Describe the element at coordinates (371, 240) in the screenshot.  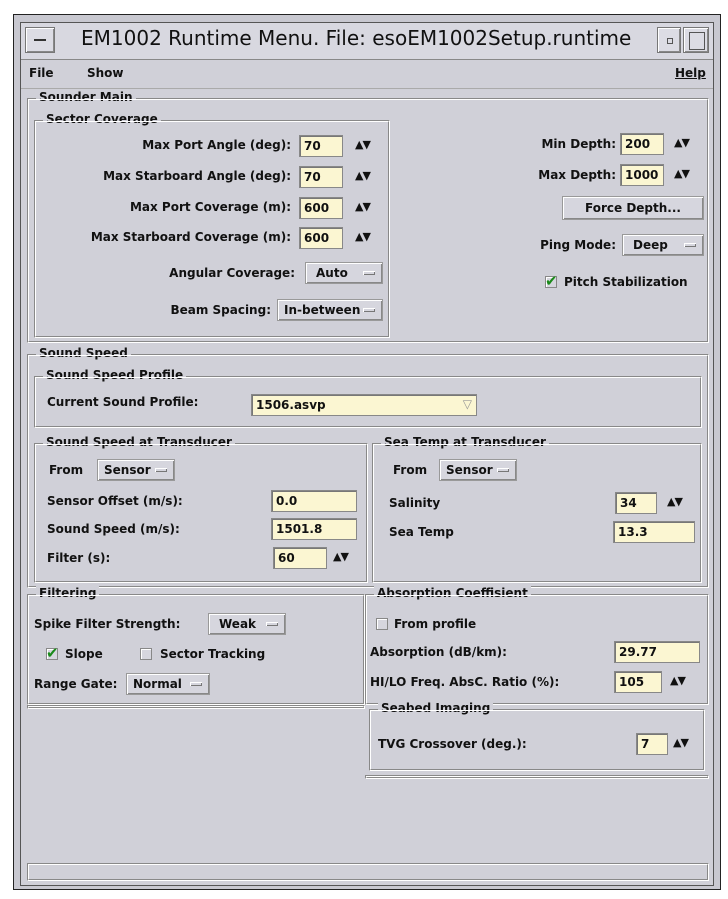
I see `max-stbd-cov-spinner: ▲▼` at that location.